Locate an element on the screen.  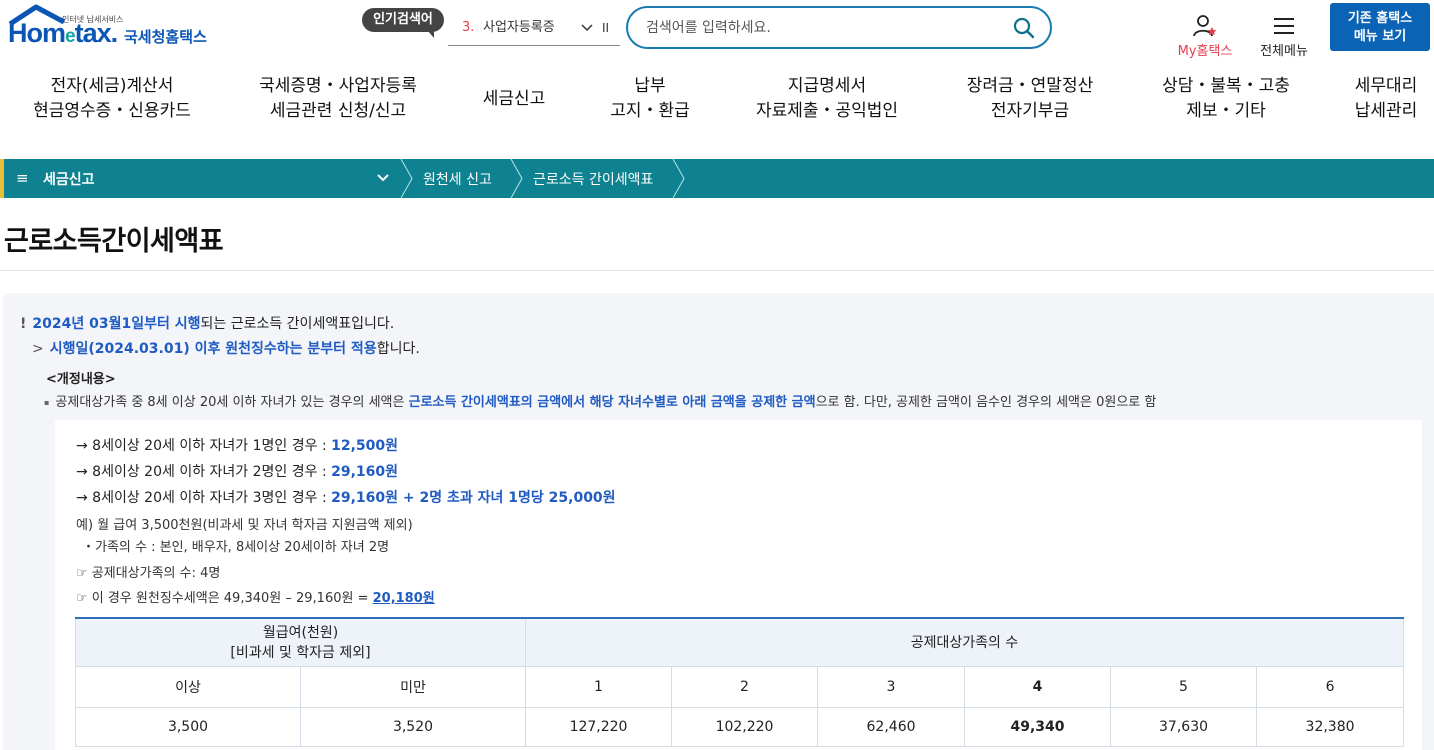
pause-icon: II is located at coordinates (605, 28).